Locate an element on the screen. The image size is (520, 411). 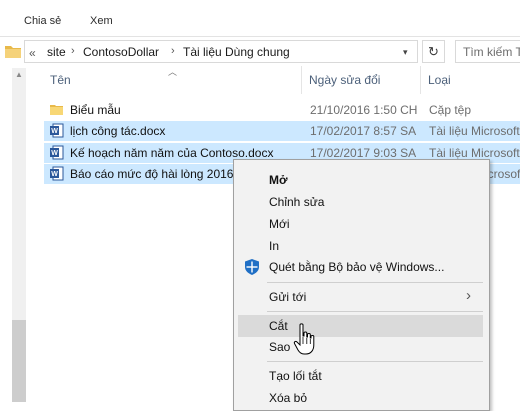
menu-item-label: In is located at coordinates (274, 246).